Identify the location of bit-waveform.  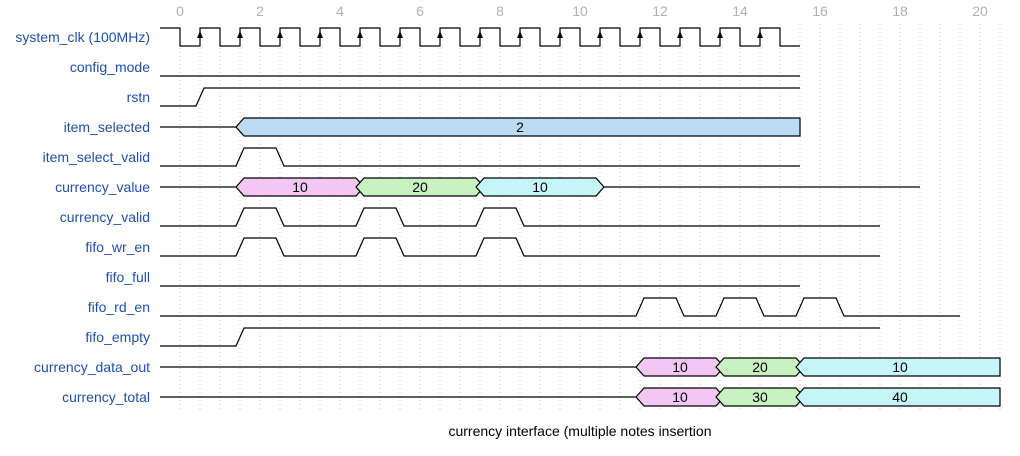
(520, 217).